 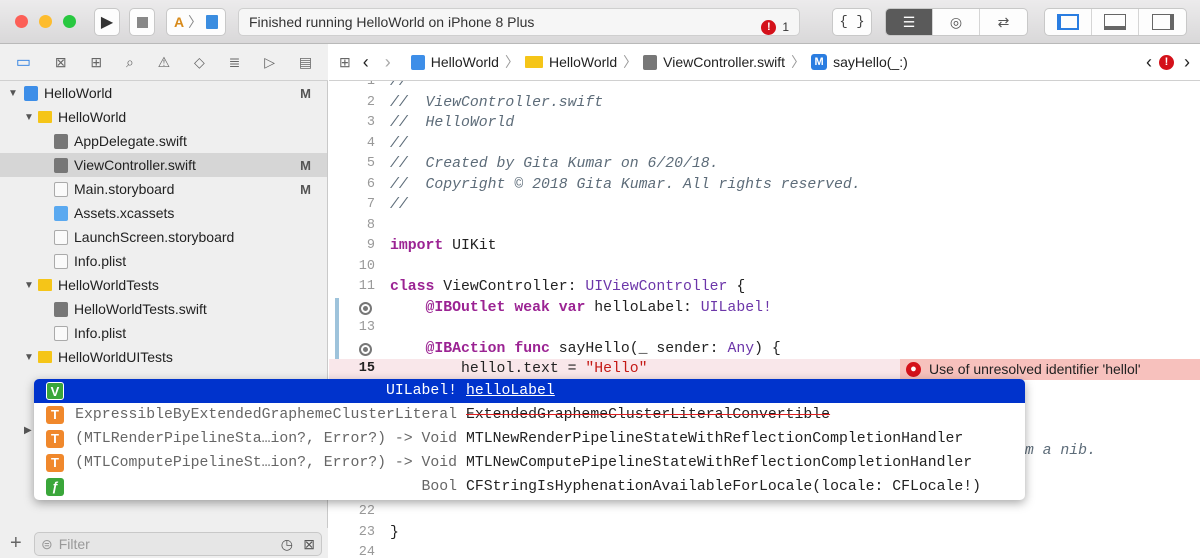 I want to click on previous-issue-icon: ‹, so click(x=1149, y=62).